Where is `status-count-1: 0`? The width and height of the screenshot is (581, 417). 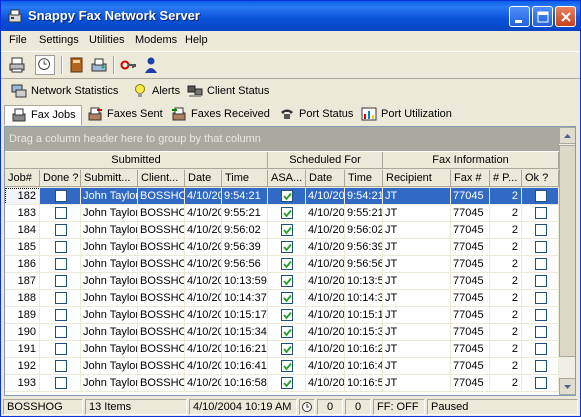 status-count-1: 0 is located at coordinates (330, 407).